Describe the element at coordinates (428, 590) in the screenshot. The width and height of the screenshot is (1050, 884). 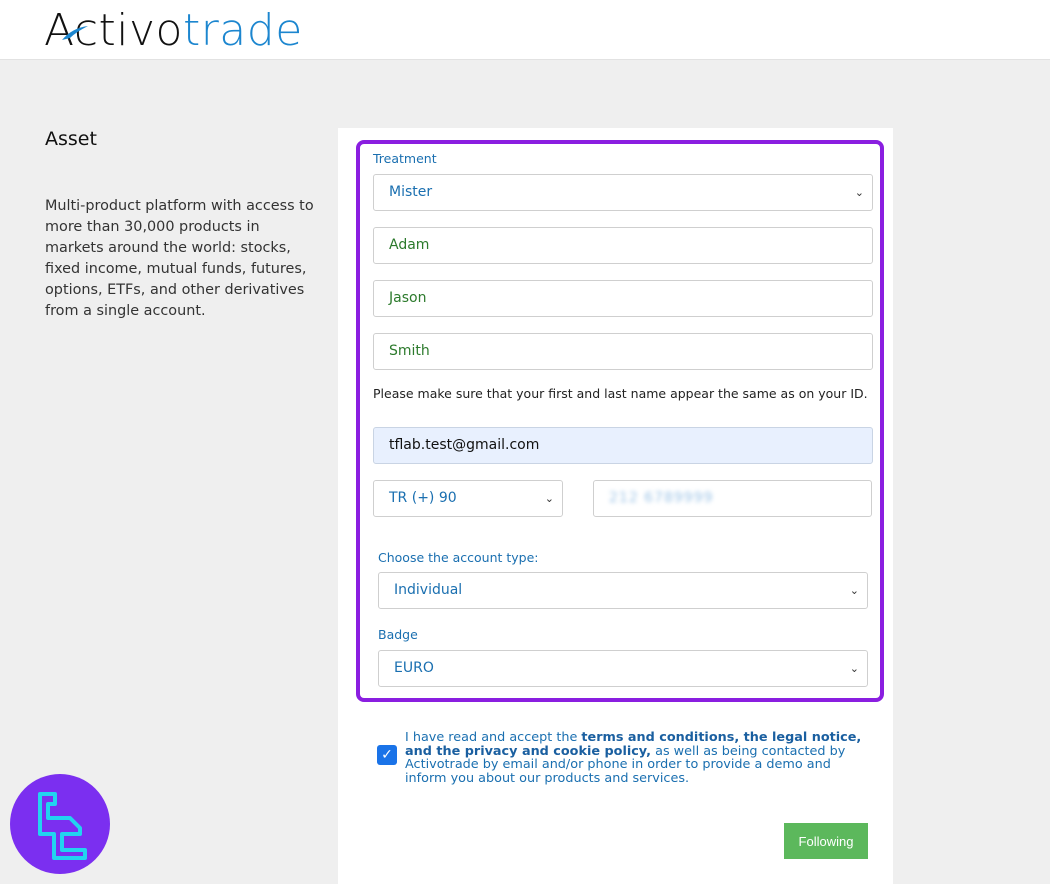
I see `account-type-value: Individual` at that location.